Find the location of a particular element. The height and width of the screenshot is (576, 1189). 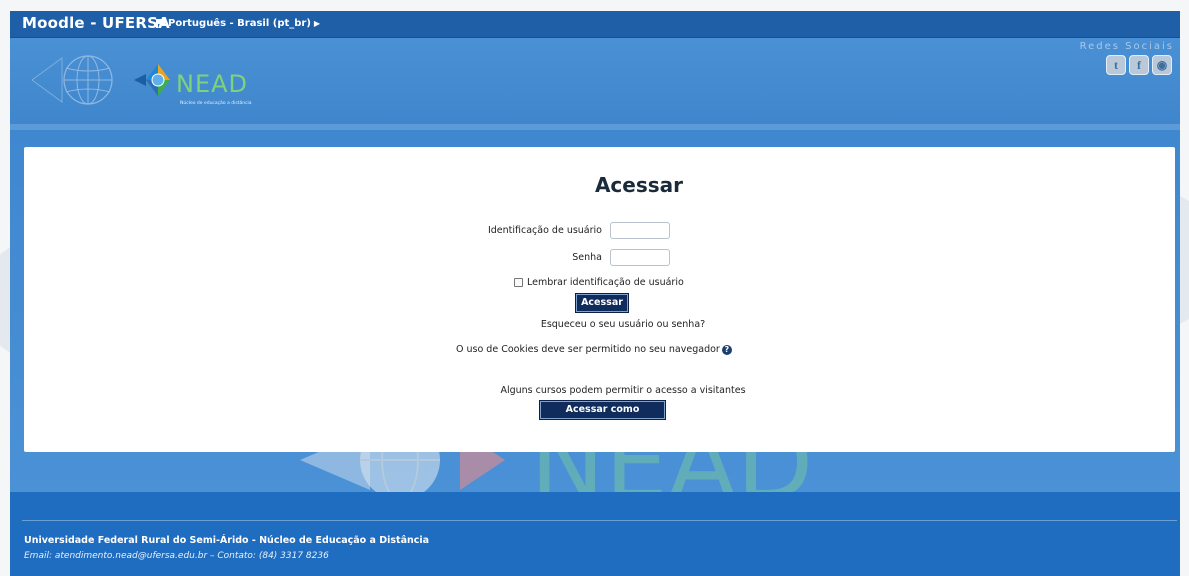

forgot-password-link: Esqueceu o seu usuário ou senha? is located at coordinates (602, 324).